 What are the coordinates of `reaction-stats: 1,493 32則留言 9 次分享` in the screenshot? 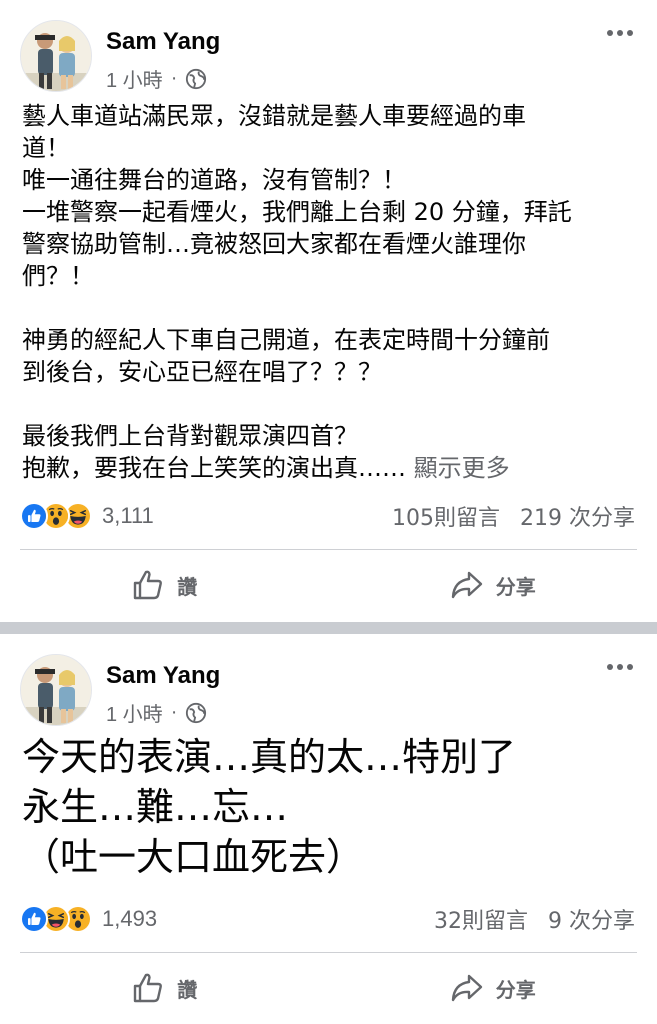 It's located at (327, 919).